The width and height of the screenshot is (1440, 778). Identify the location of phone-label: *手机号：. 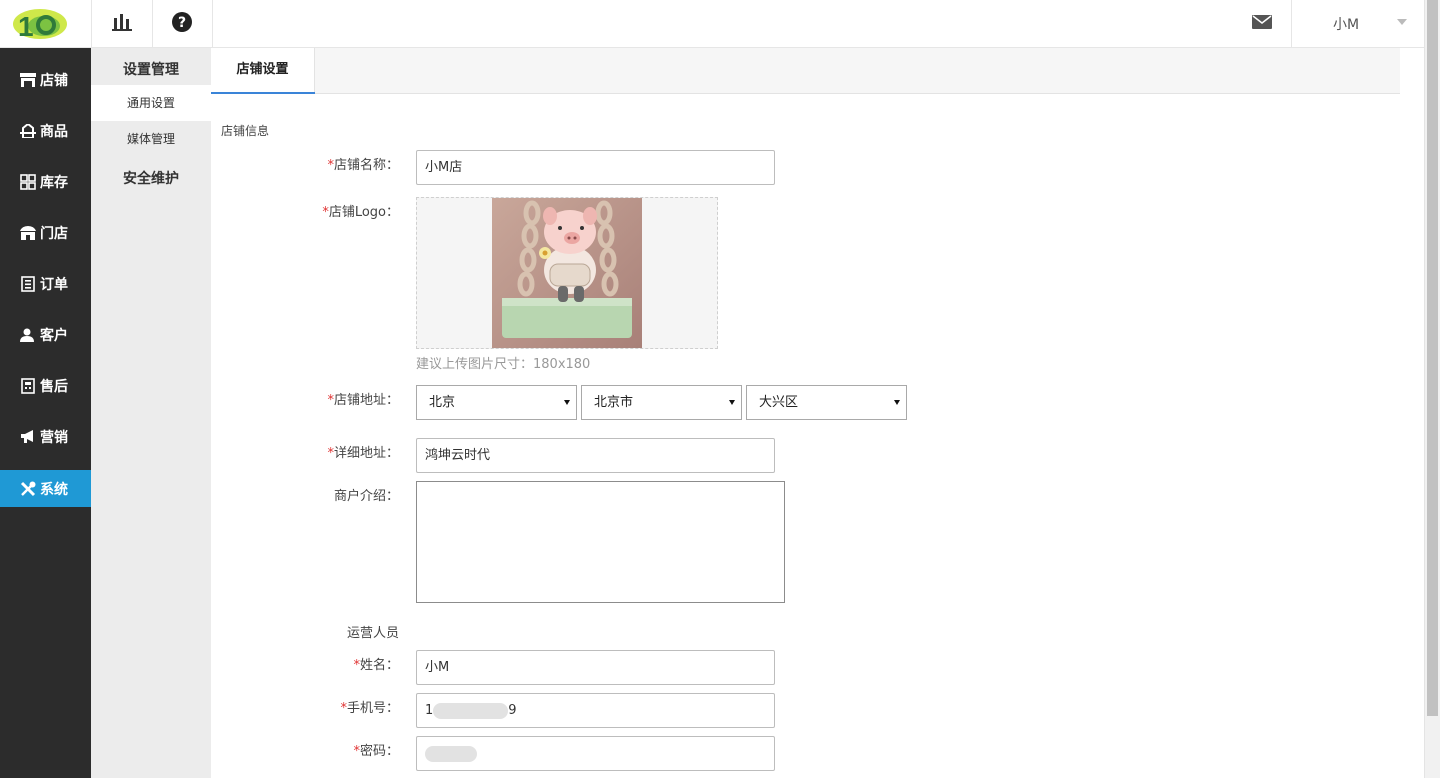
(369, 708).